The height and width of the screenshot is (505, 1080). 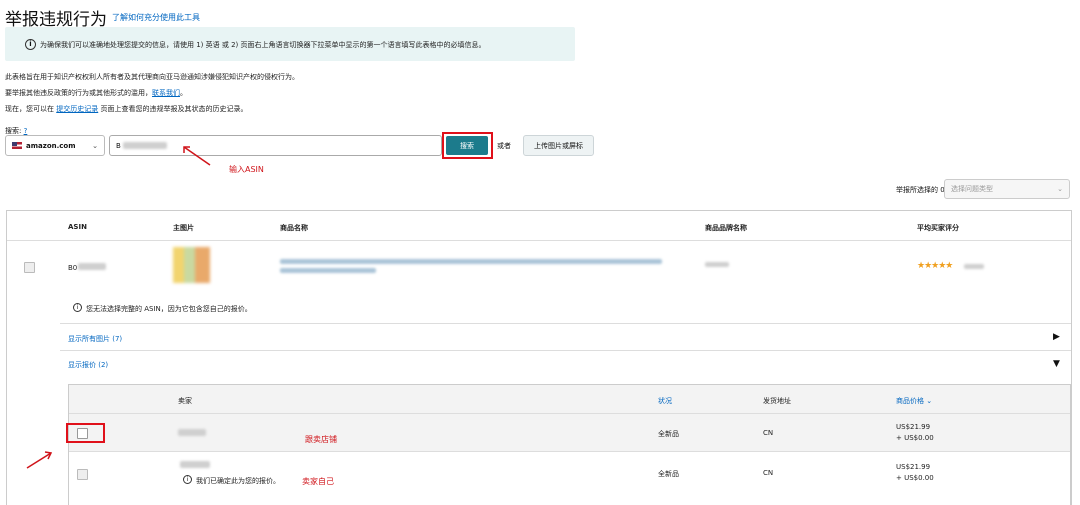 I want to click on asin-prefix: B0, so click(x=73, y=268).